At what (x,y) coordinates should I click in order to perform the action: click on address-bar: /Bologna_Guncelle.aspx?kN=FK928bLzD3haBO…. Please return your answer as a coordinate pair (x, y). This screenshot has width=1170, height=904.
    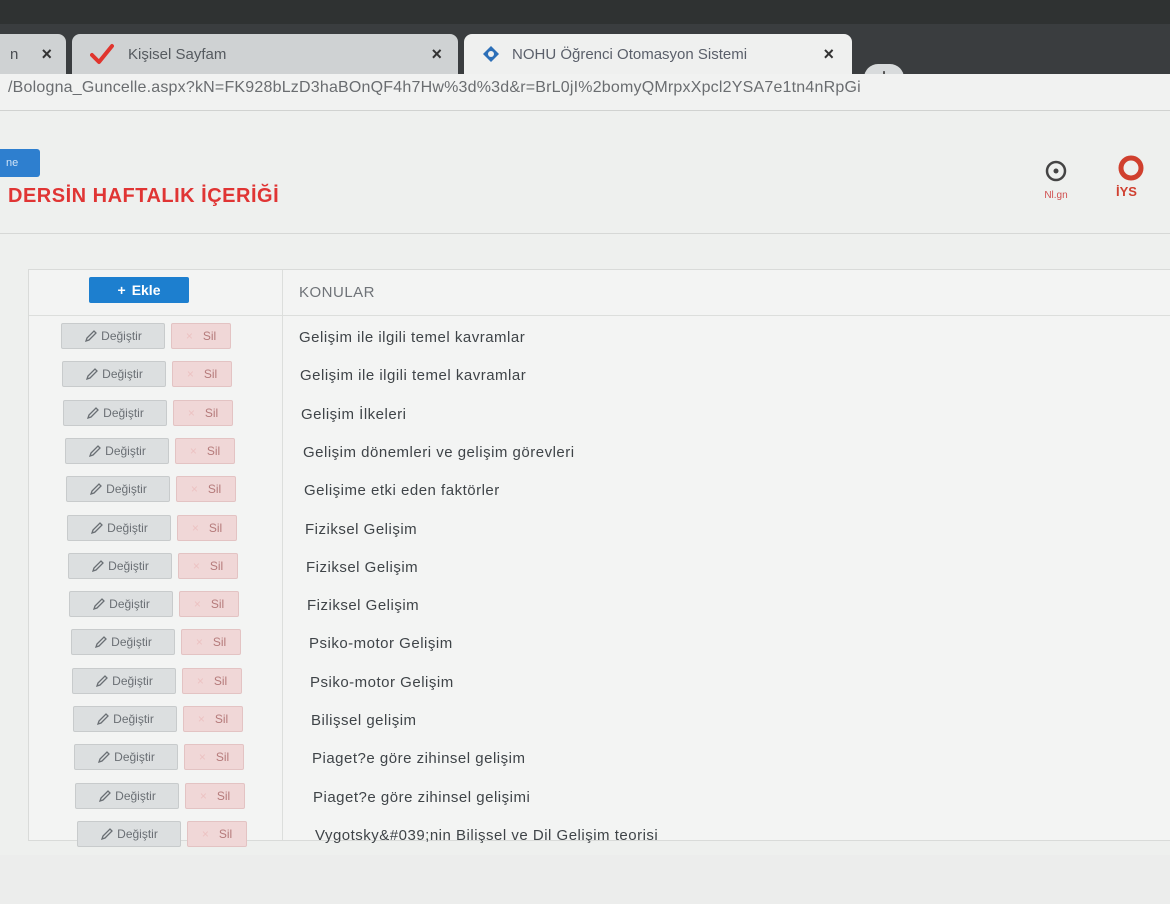
    Looking at the image, I should click on (585, 92).